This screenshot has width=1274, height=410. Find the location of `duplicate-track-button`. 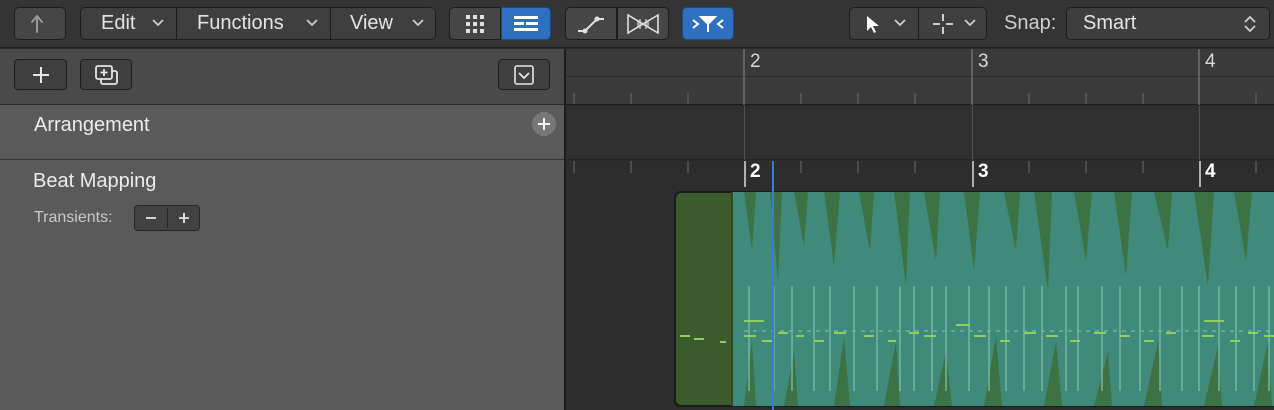

duplicate-track-button is located at coordinates (106, 74).